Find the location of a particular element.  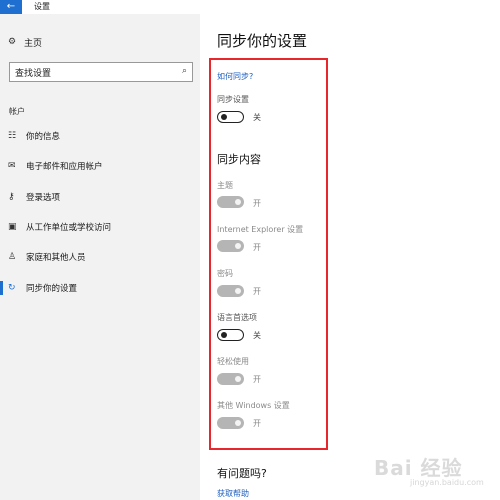

section-label-accounts: 帐户 is located at coordinates (17, 111).